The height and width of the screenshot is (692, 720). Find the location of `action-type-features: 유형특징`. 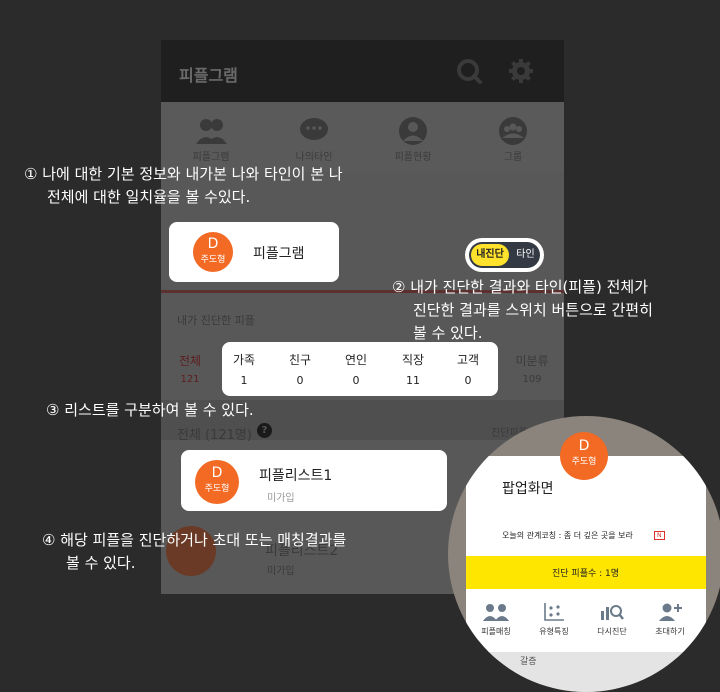

action-type-features: 유형특징 is located at coordinates (554, 619).